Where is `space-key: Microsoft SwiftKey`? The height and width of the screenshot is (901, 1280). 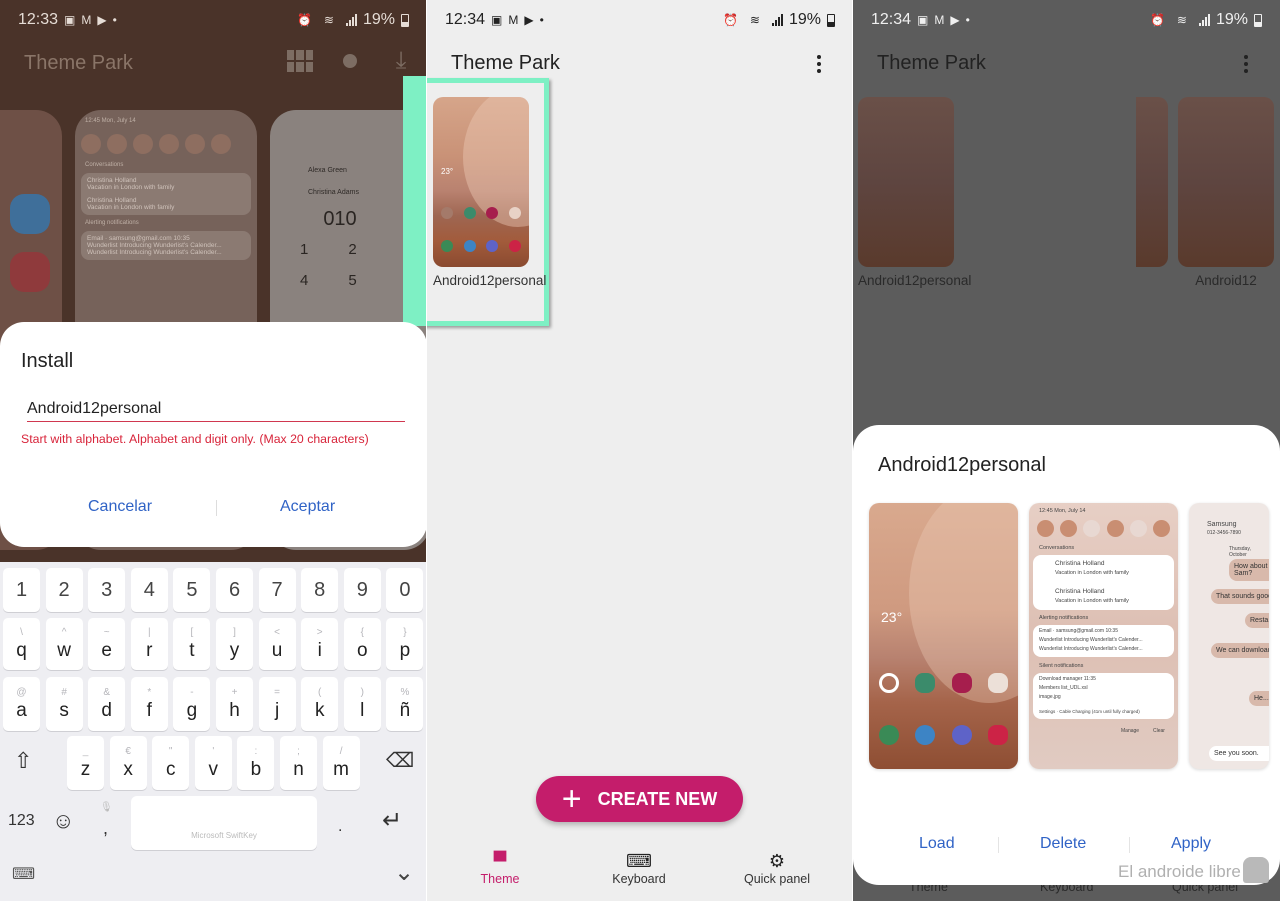 space-key: Microsoft SwiftKey is located at coordinates (224, 823).